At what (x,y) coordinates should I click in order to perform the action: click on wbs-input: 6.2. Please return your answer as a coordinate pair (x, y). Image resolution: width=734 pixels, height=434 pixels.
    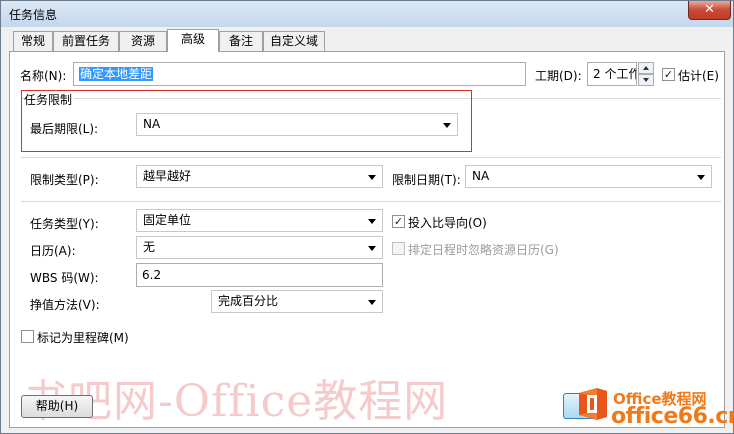
    Looking at the image, I should click on (259, 275).